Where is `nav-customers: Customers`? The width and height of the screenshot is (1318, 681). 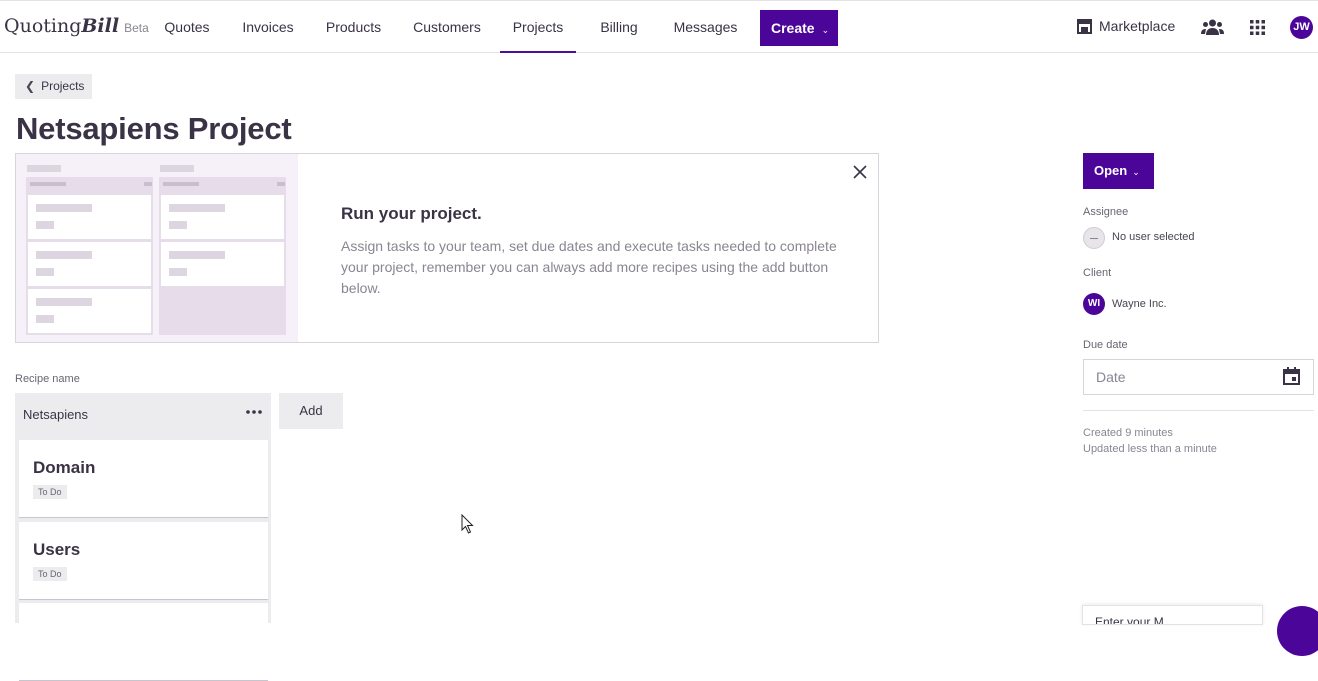 nav-customers: Customers is located at coordinates (447, 27).